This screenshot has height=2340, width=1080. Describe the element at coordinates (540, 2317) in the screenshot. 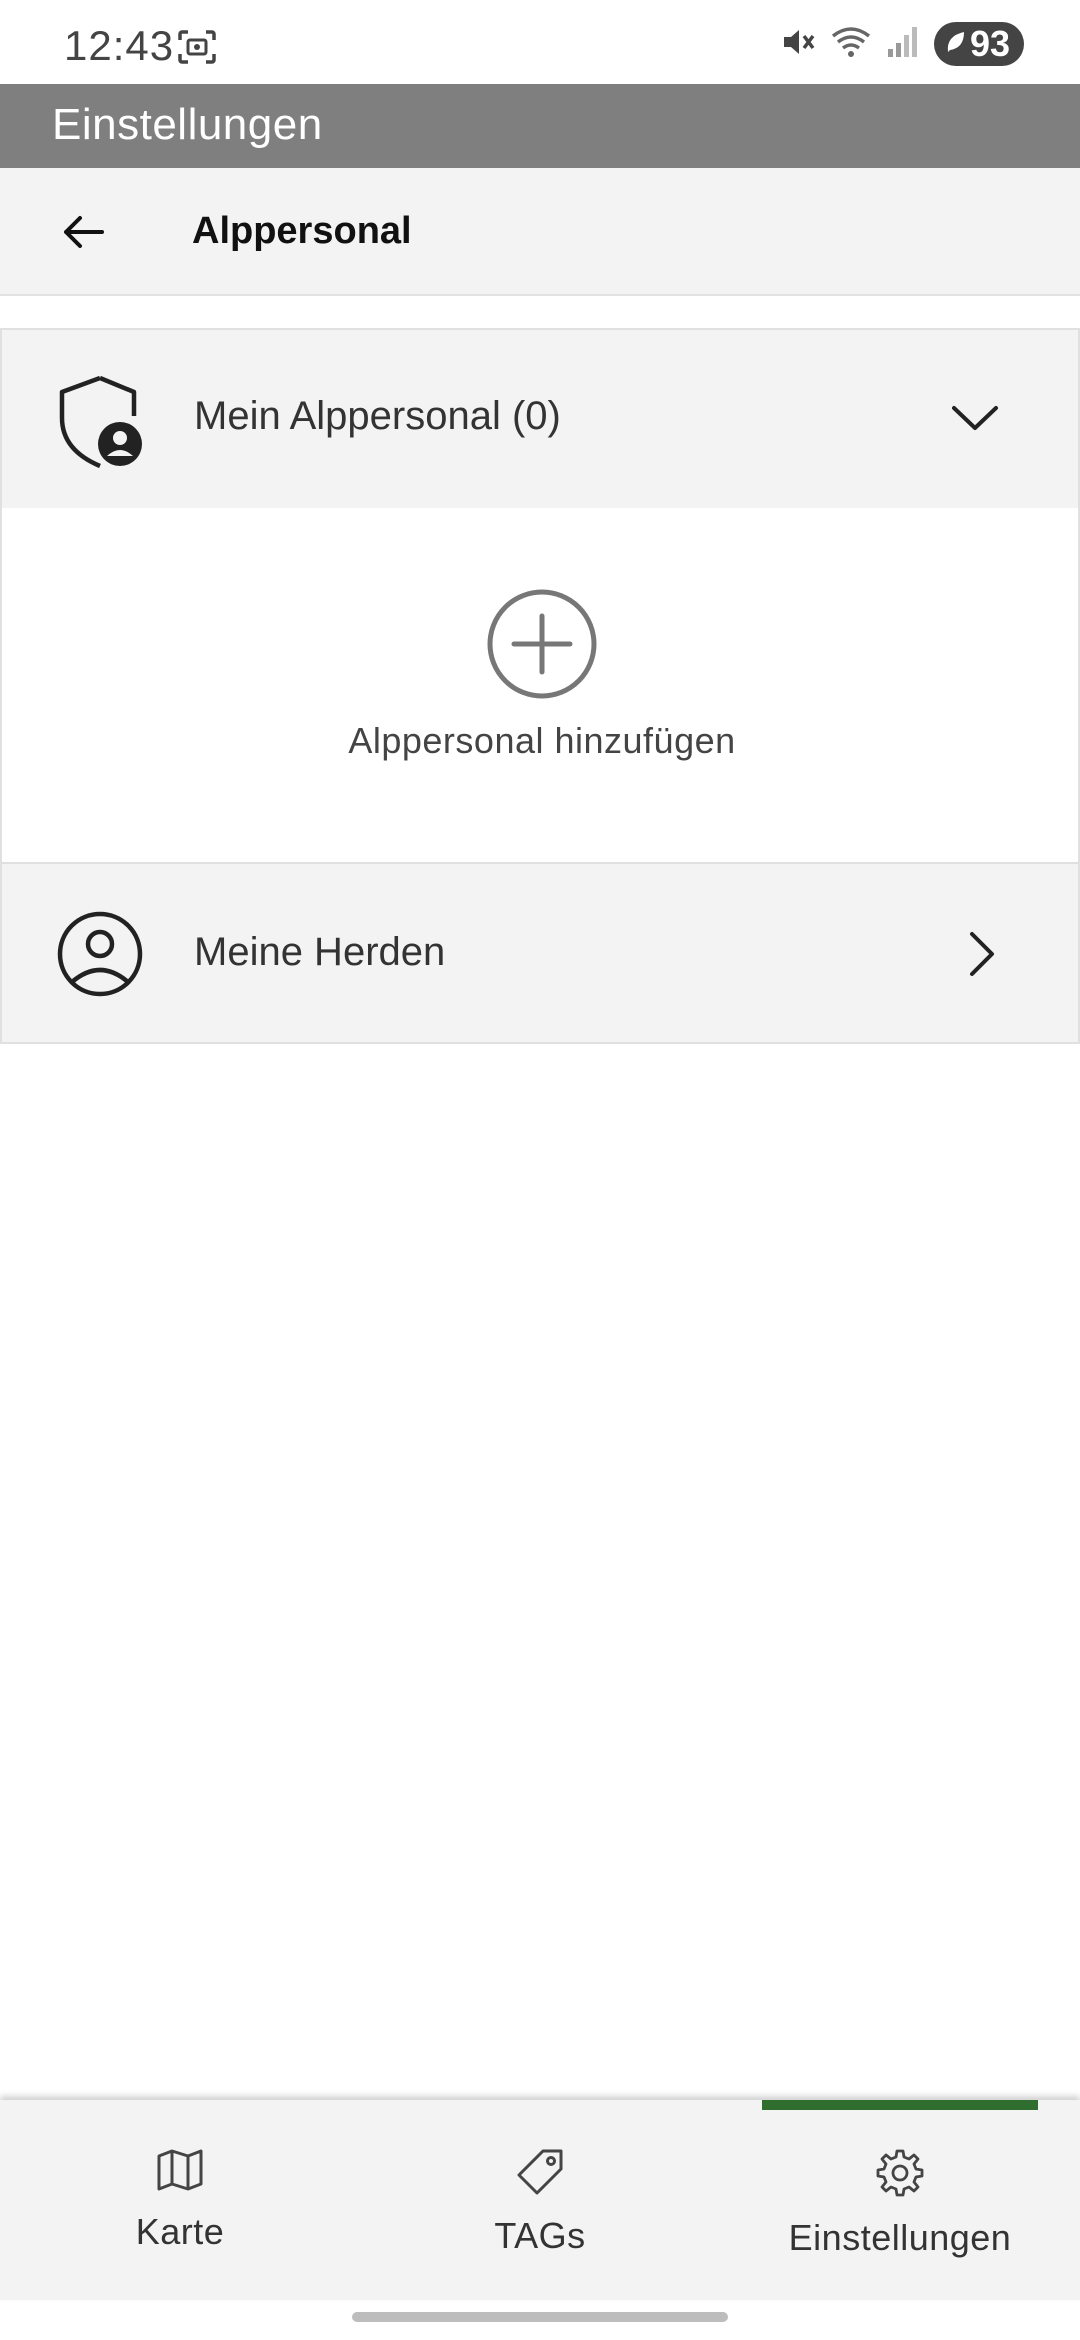

I see `gesture-bar` at that location.